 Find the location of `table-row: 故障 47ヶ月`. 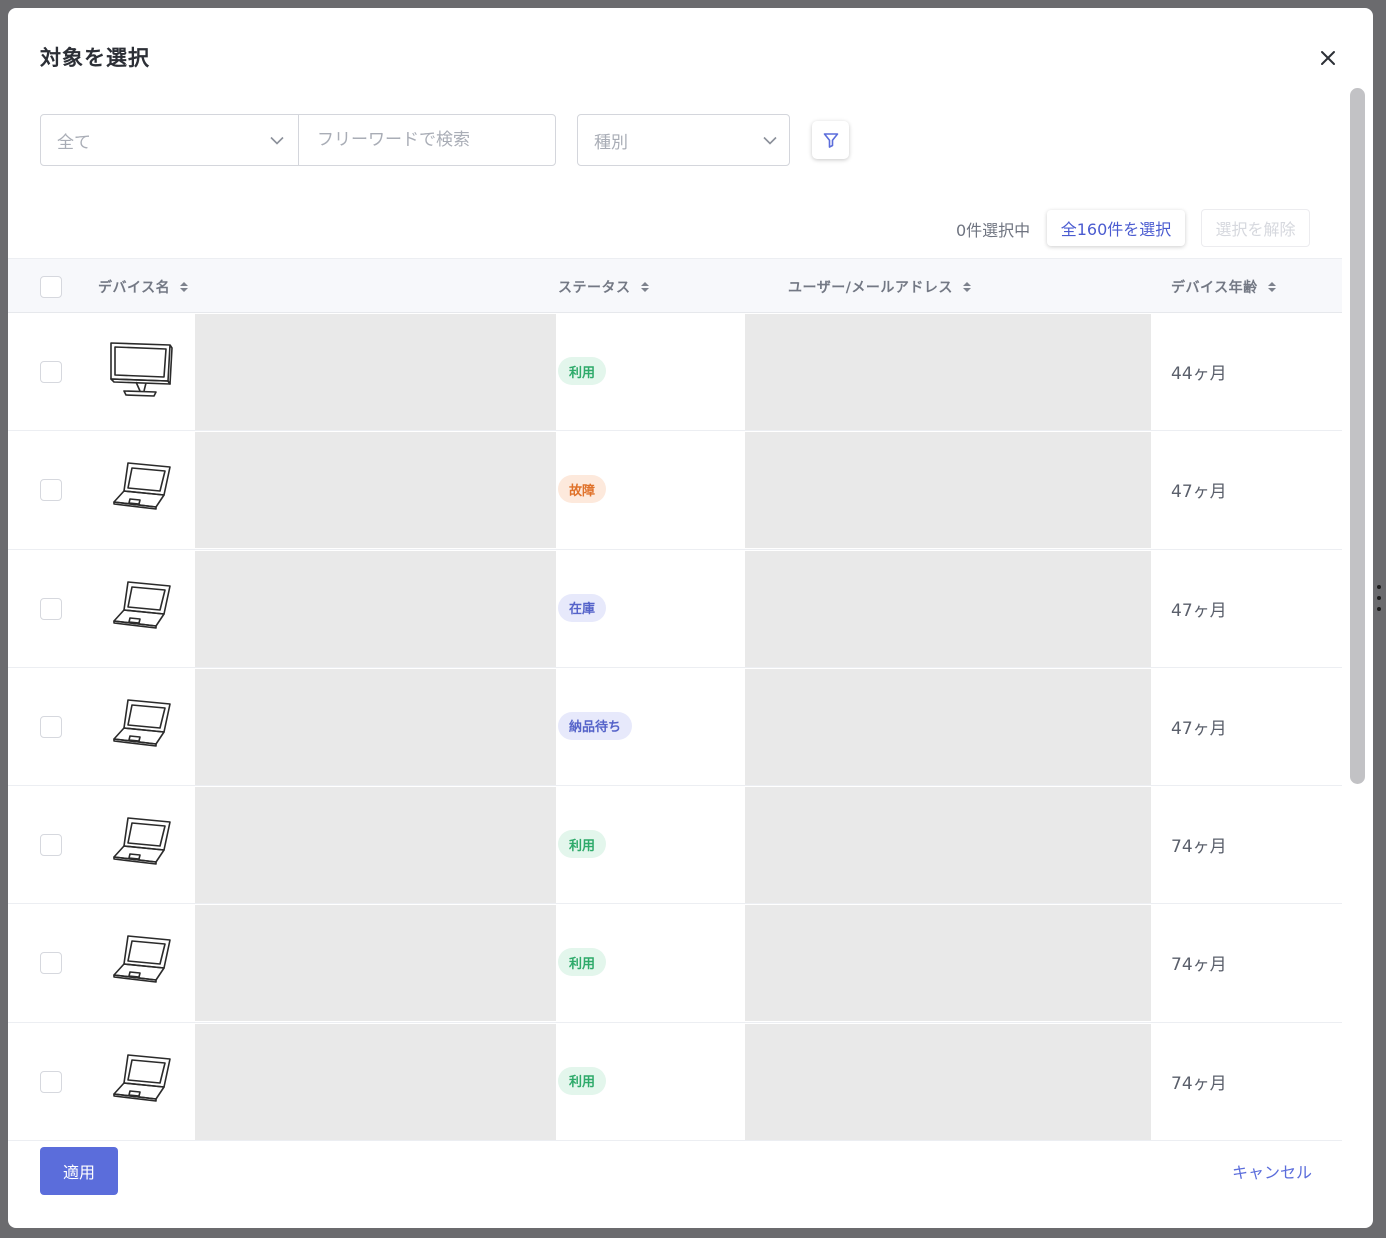

table-row: 故障 47ヶ月 is located at coordinates (675, 490).